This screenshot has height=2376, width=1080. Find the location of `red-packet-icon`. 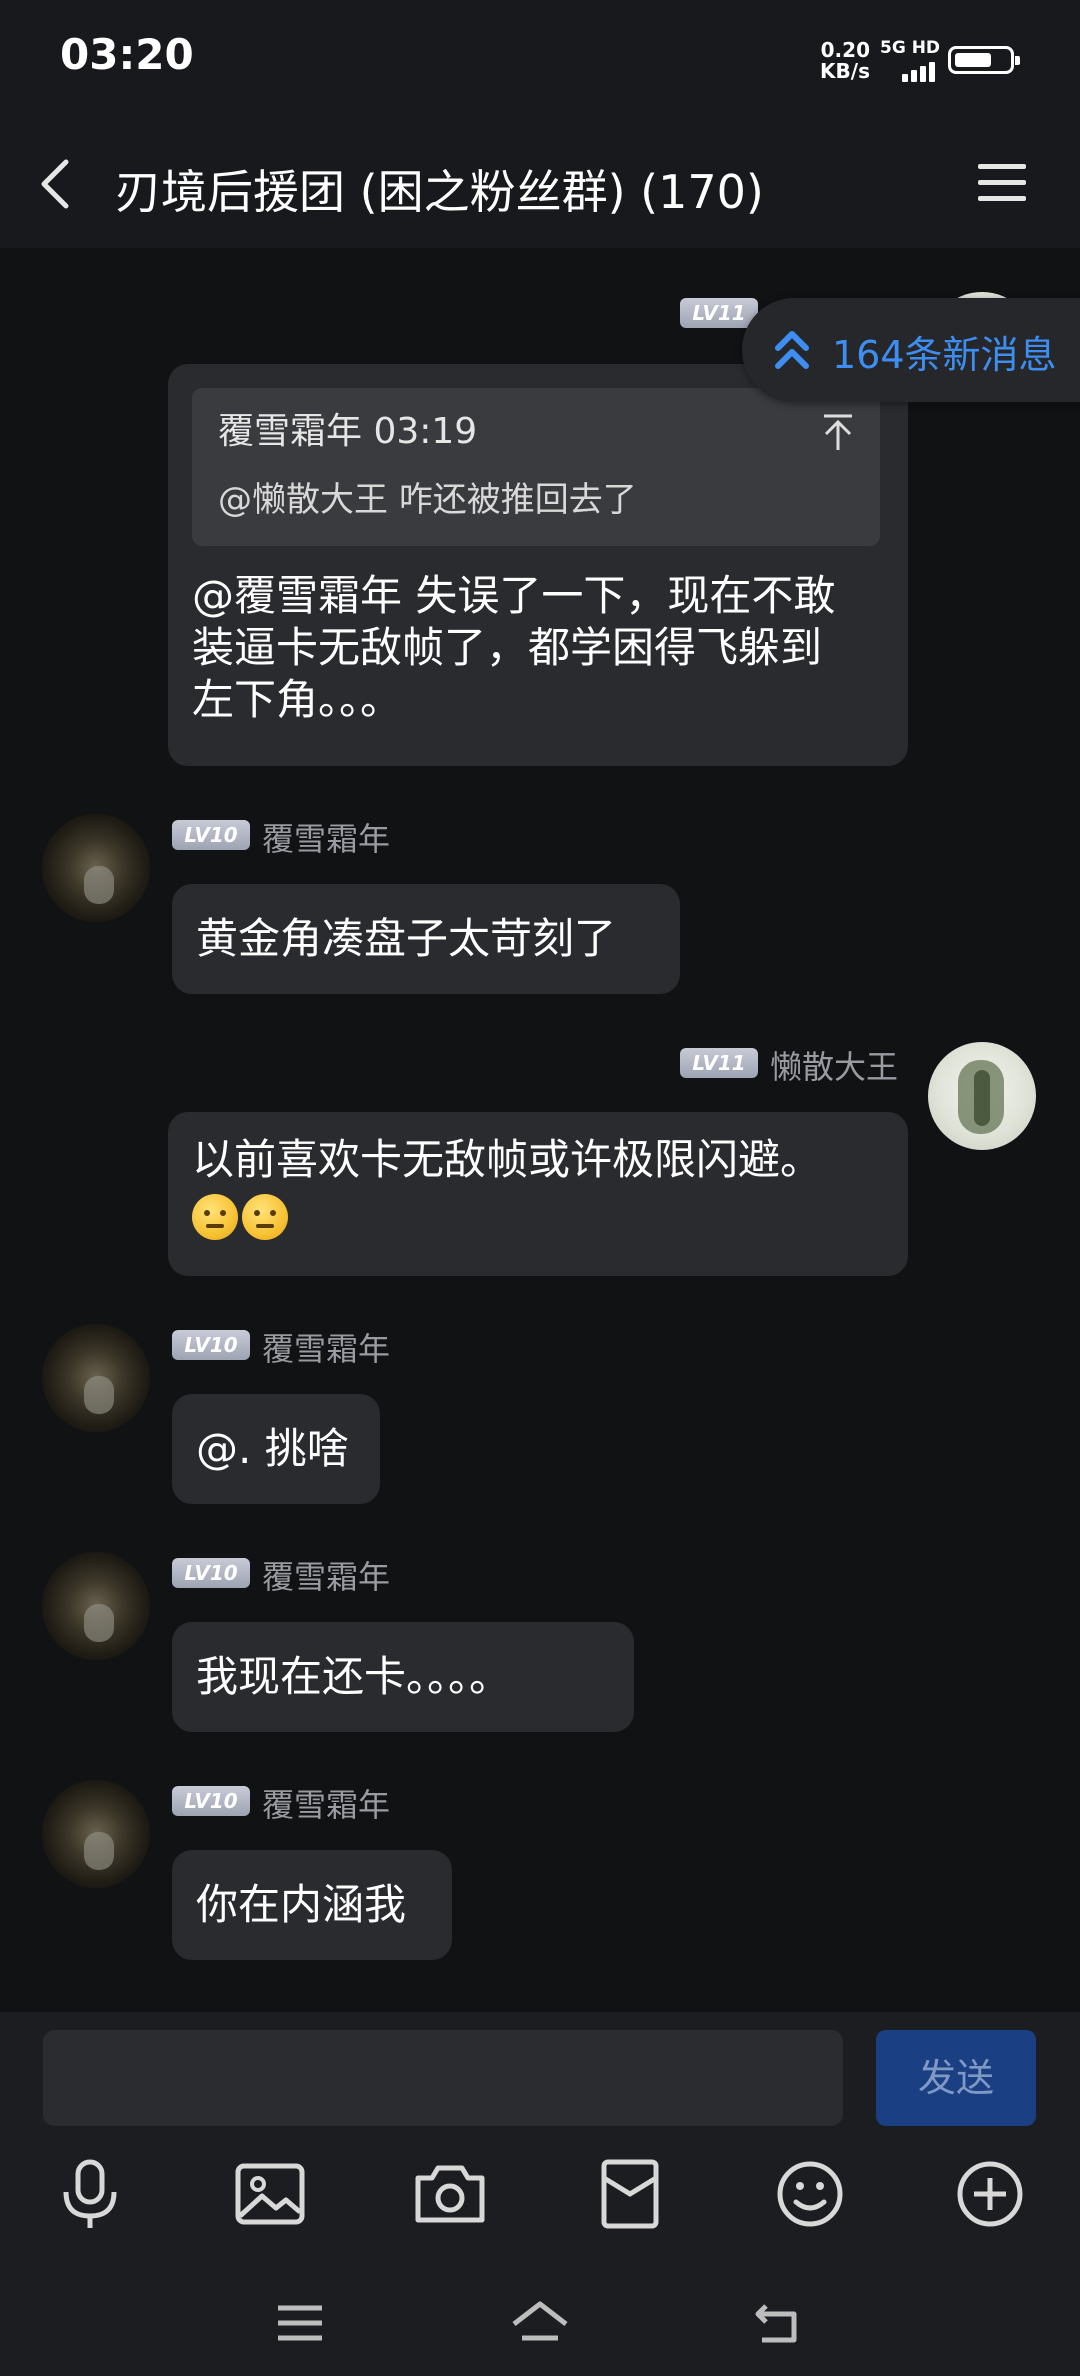

red-packet-icon is located at coordinates (630, 2194).